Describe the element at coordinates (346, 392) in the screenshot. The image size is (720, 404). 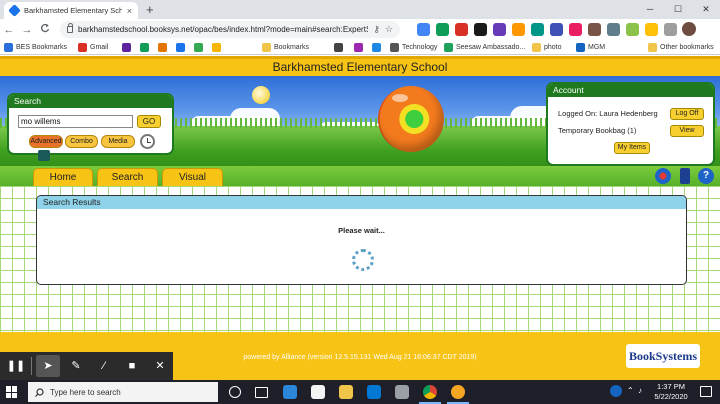
I see `file-explorer-icon` at that location.